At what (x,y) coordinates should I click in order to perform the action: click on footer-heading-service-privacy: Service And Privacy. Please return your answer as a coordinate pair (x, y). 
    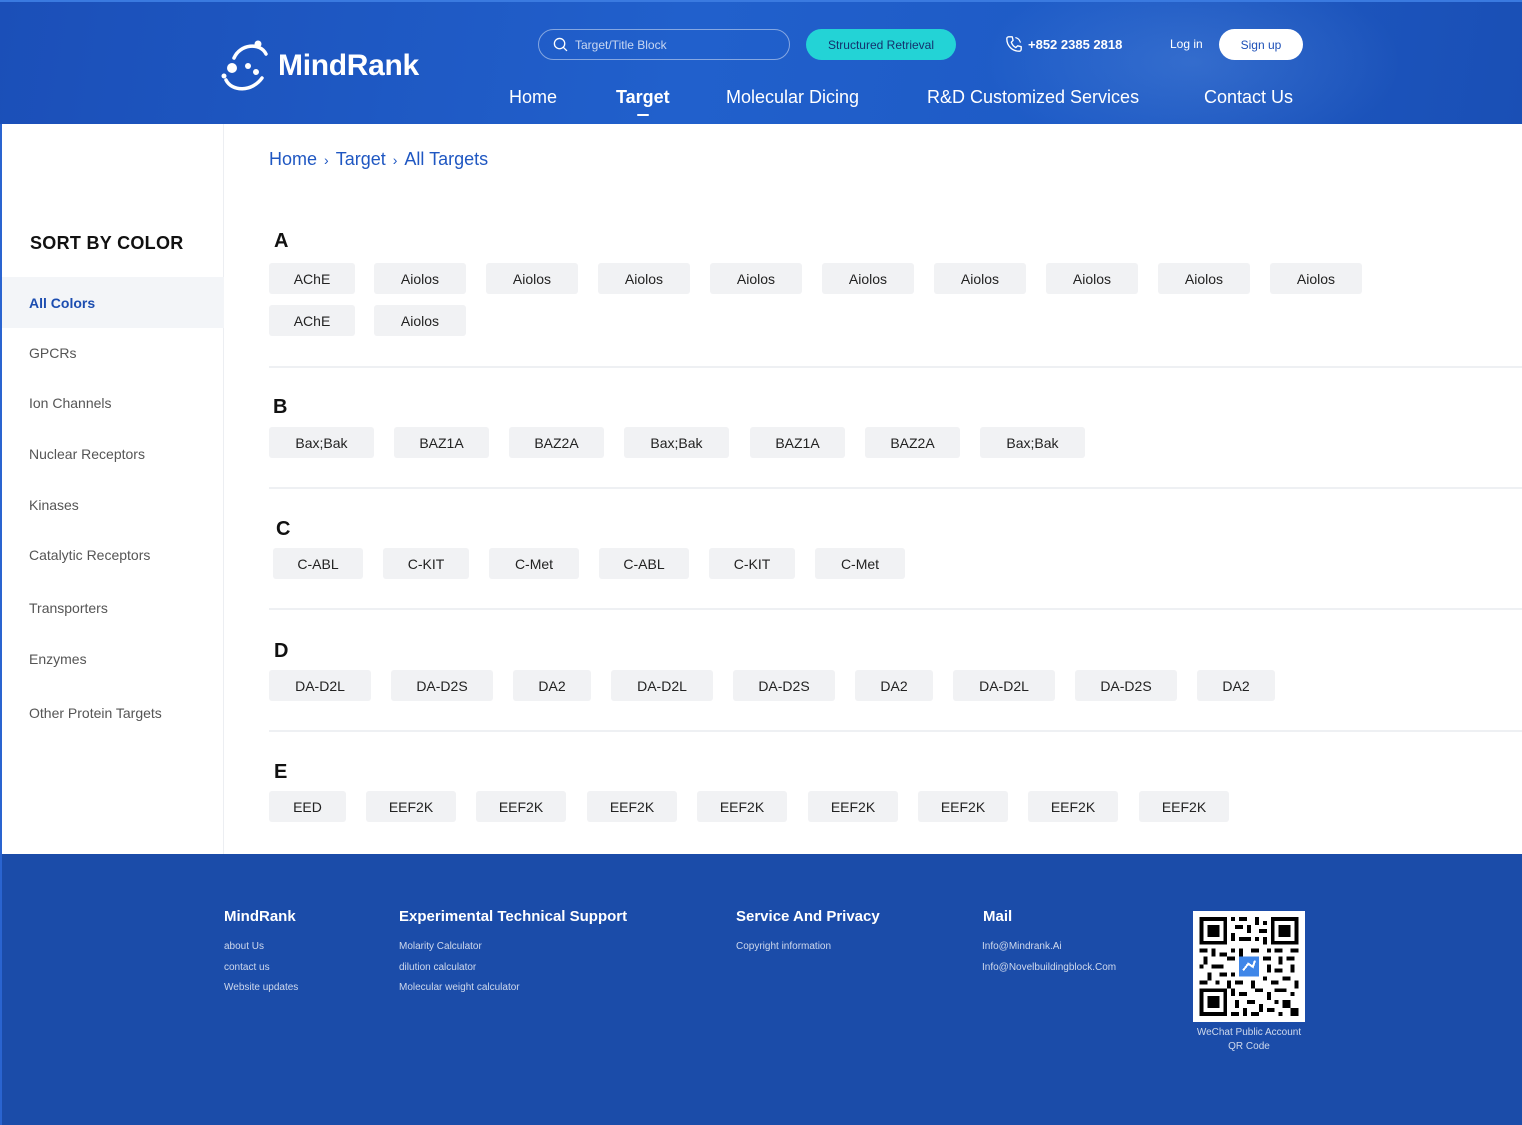
    Looking at the image, I should click on (808, 916).